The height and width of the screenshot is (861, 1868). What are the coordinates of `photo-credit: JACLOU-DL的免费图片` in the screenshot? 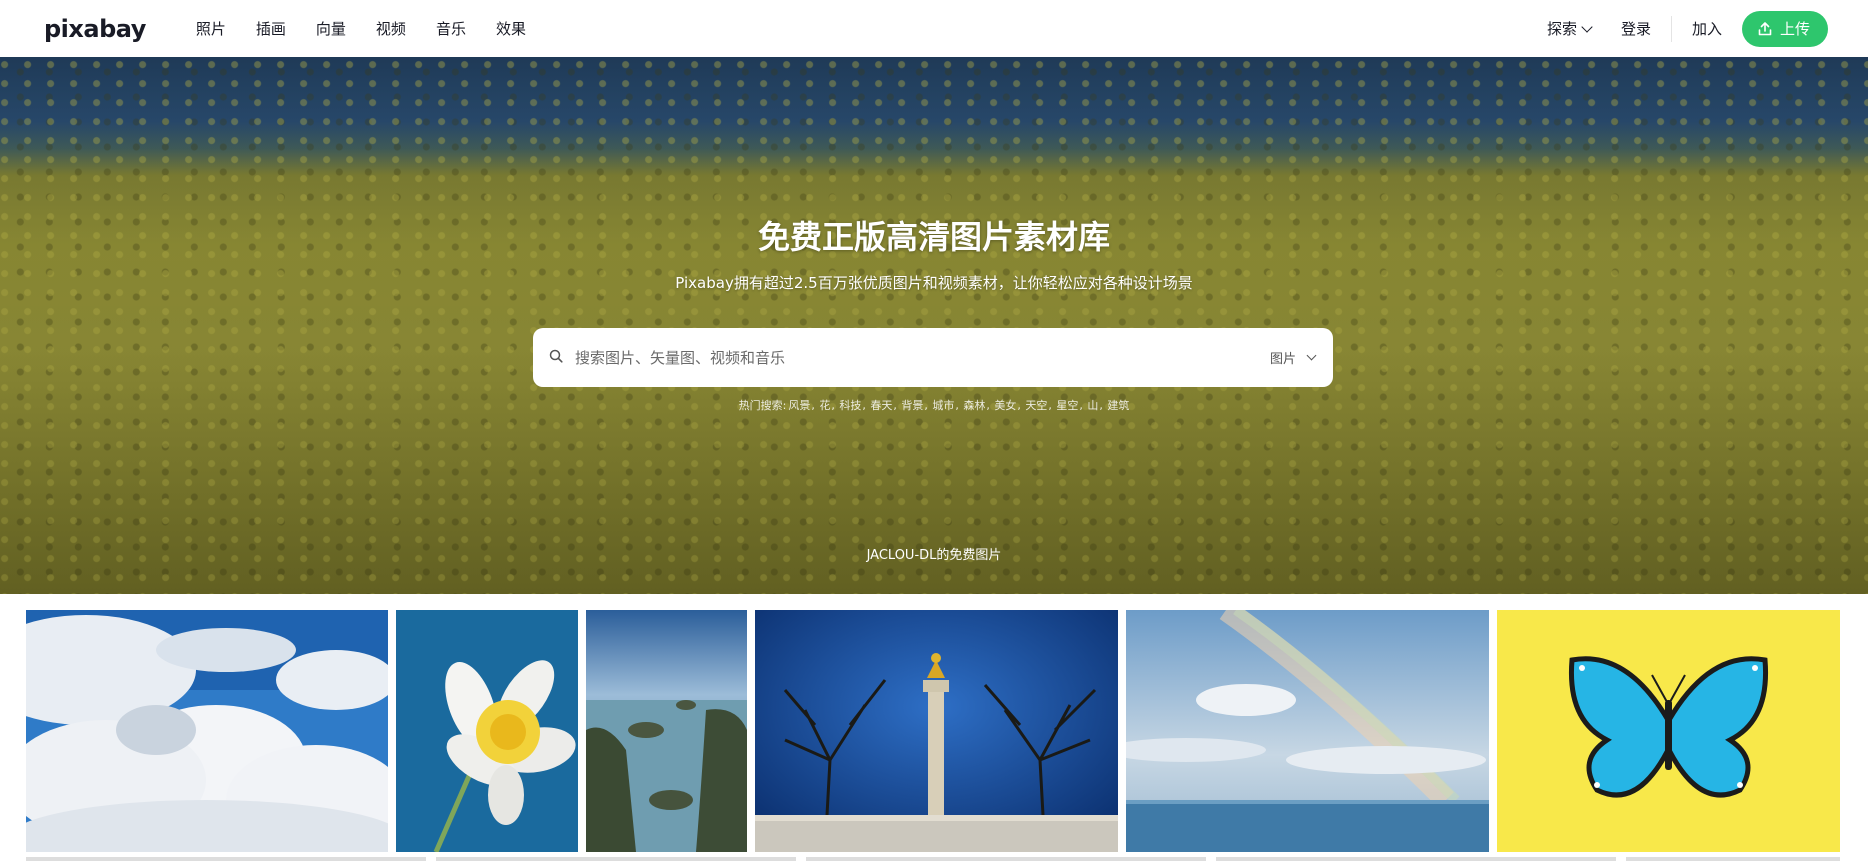 It's located at (934, 553).